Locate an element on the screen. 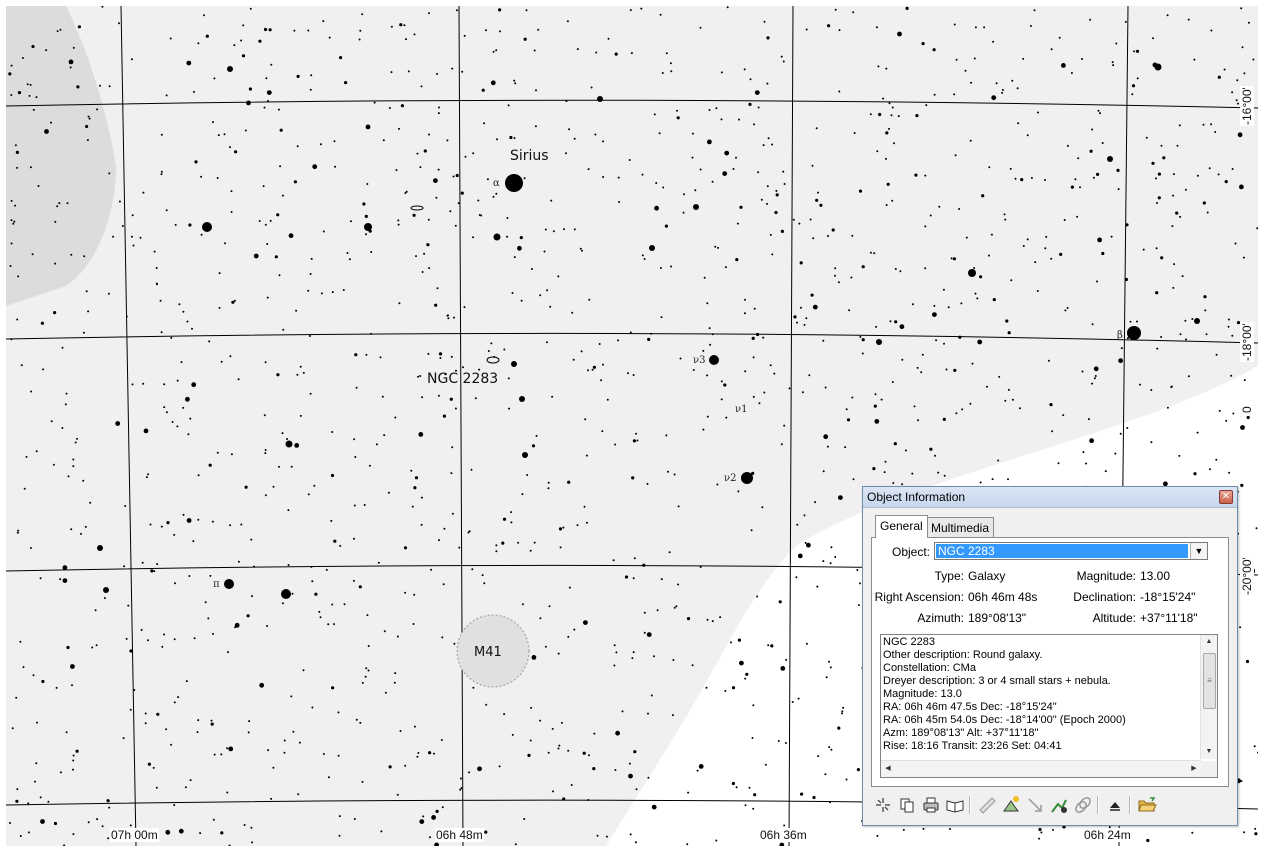 This screenshot has width=1264, height=852. object-select: NGC 2283 ▼ is located at coordinates (1071, 551).